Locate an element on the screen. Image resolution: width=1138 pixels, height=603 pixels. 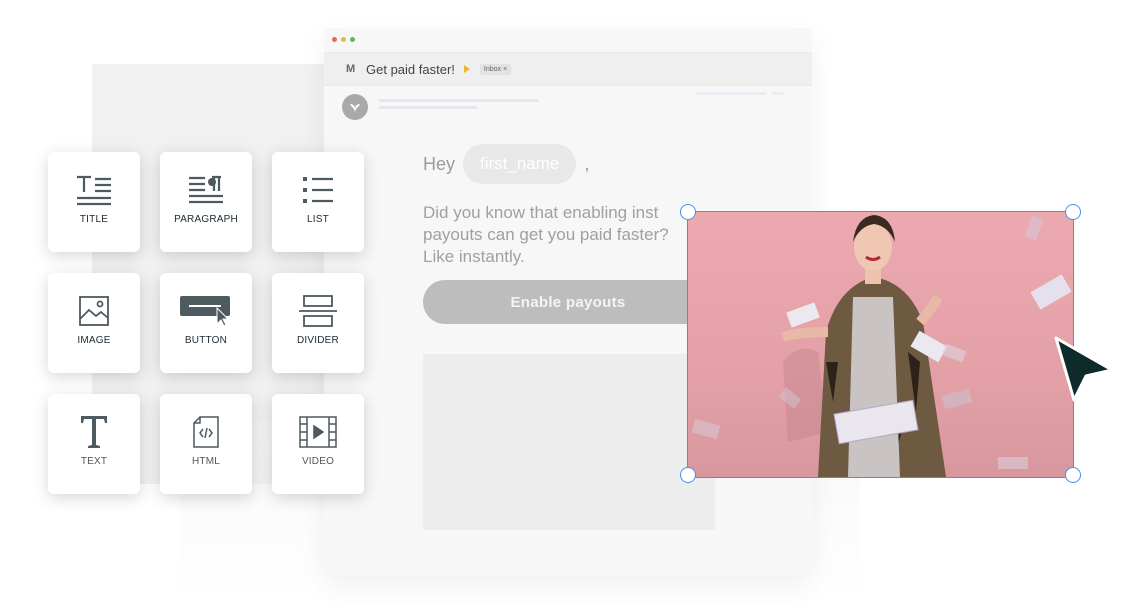
block-tile-label: DIVIDER is located at coordinates (318, 340).